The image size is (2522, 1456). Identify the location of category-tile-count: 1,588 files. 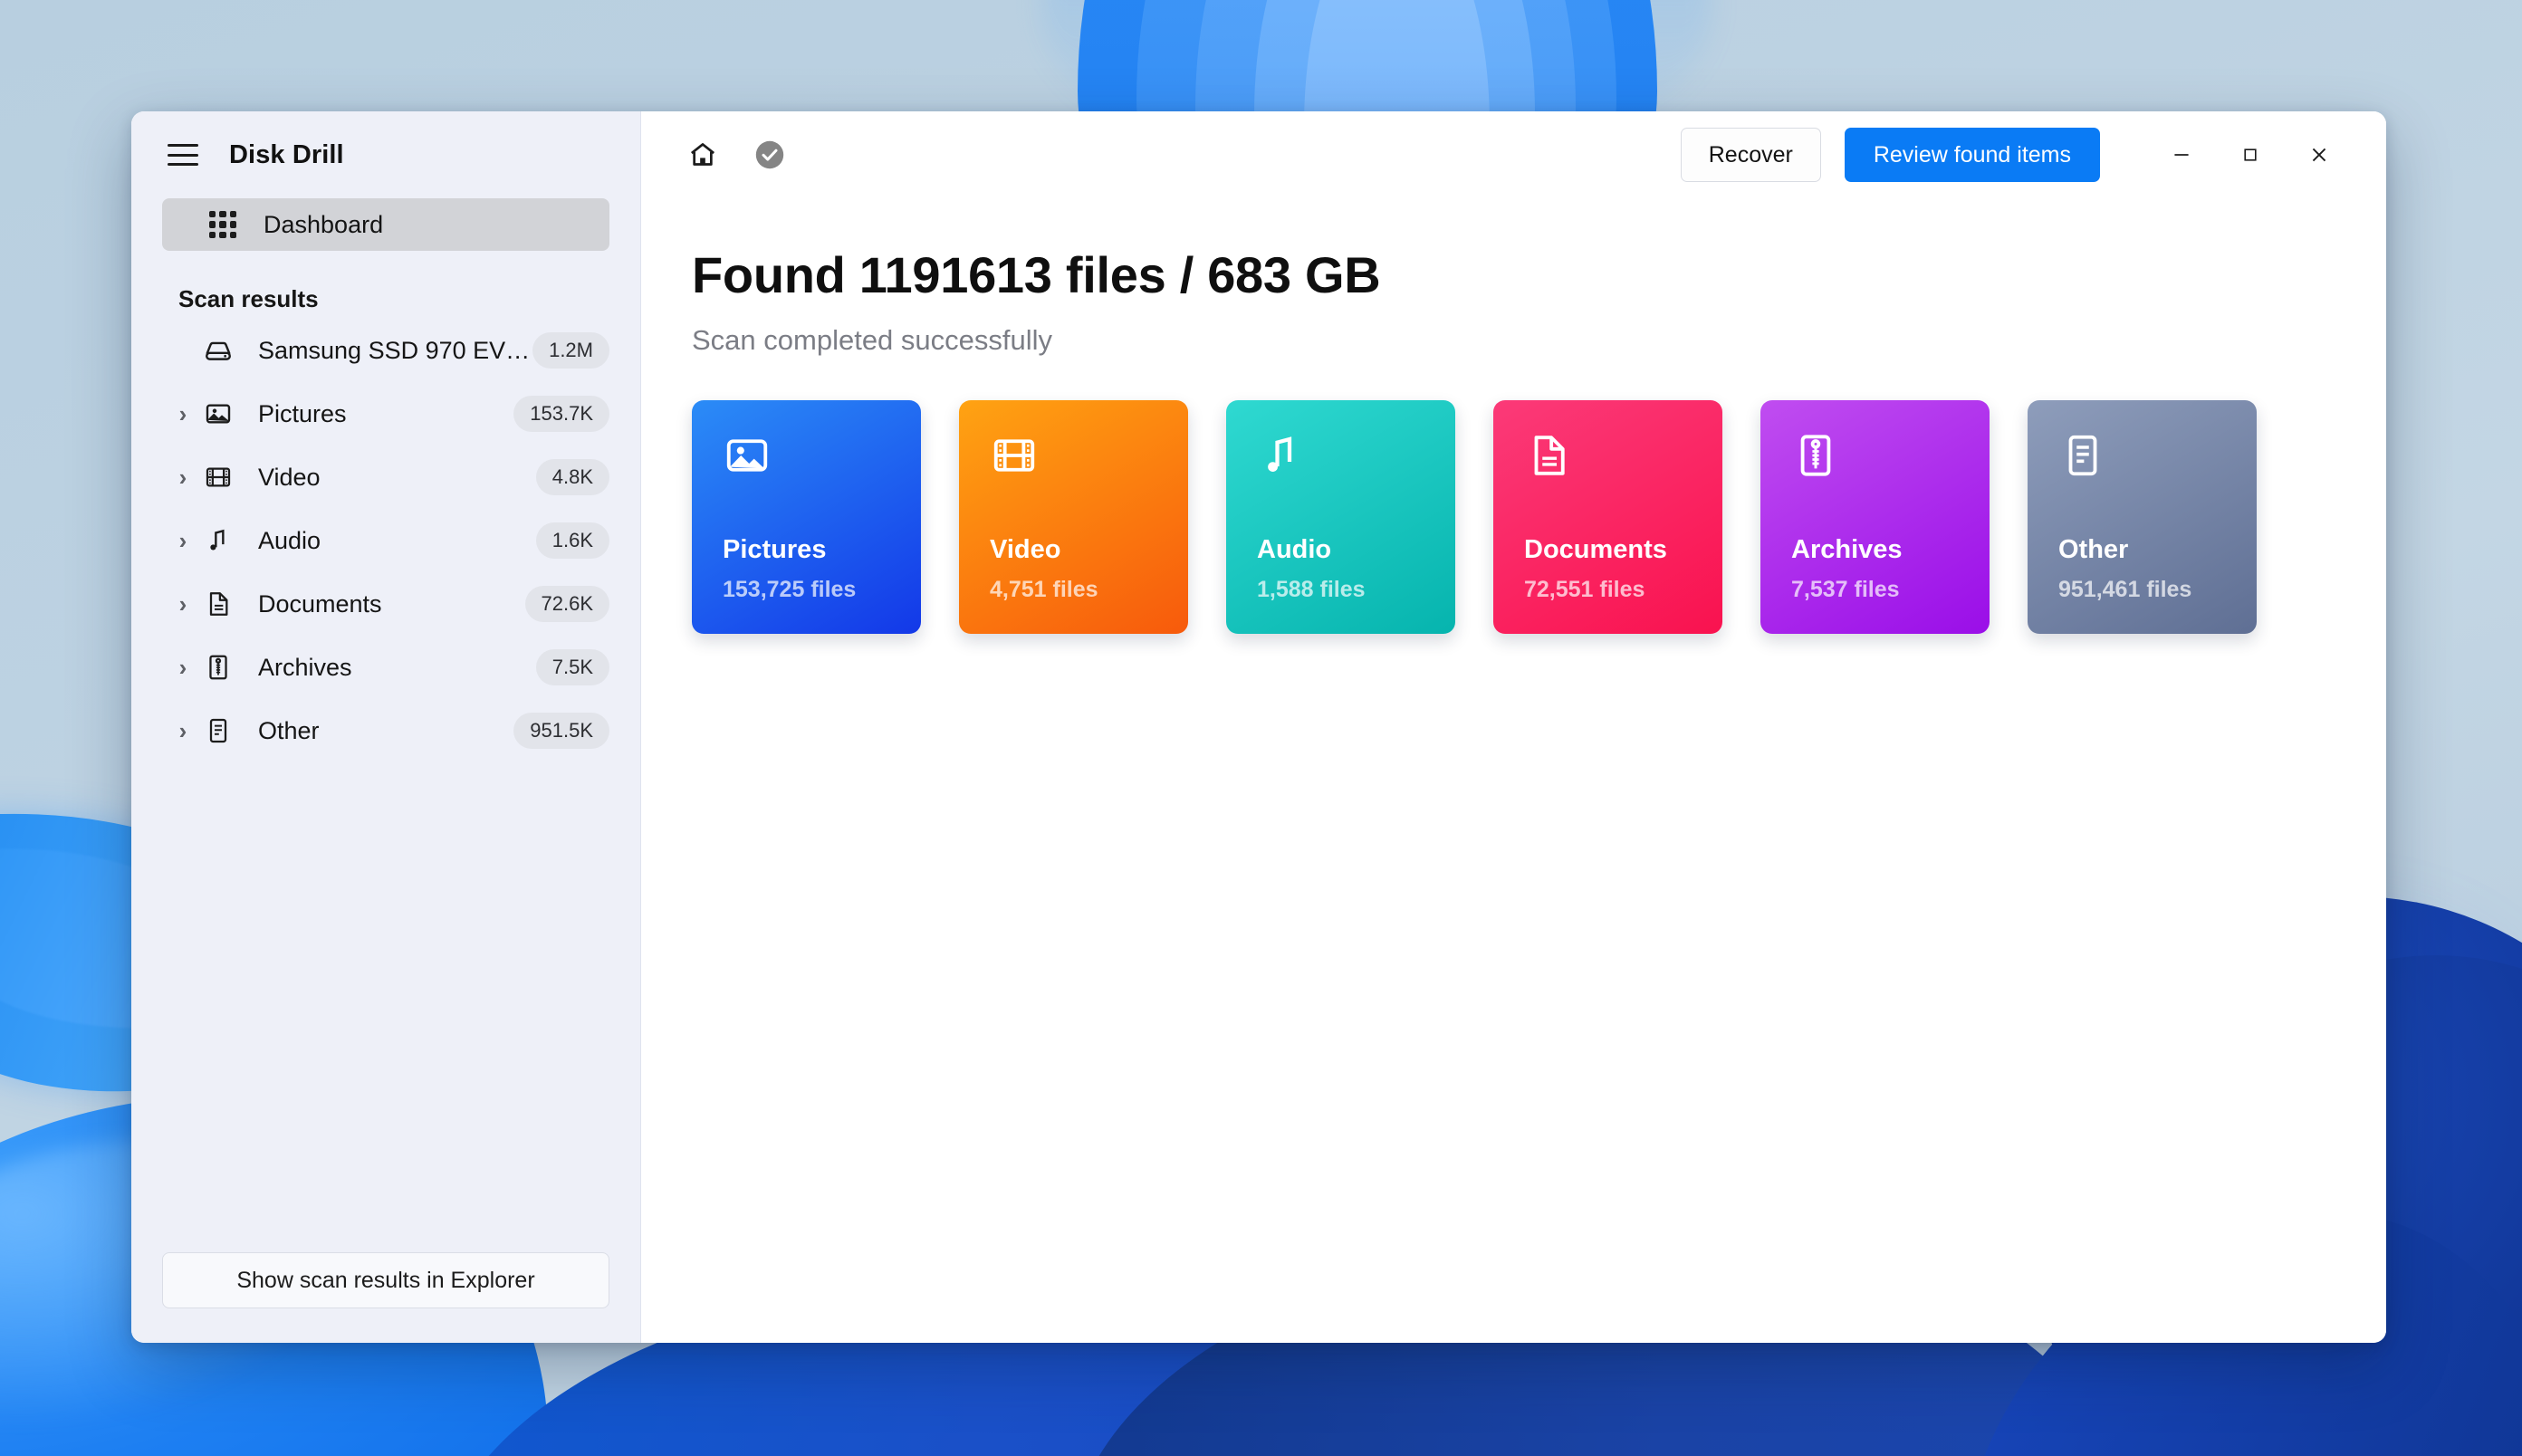
(1311, 590).